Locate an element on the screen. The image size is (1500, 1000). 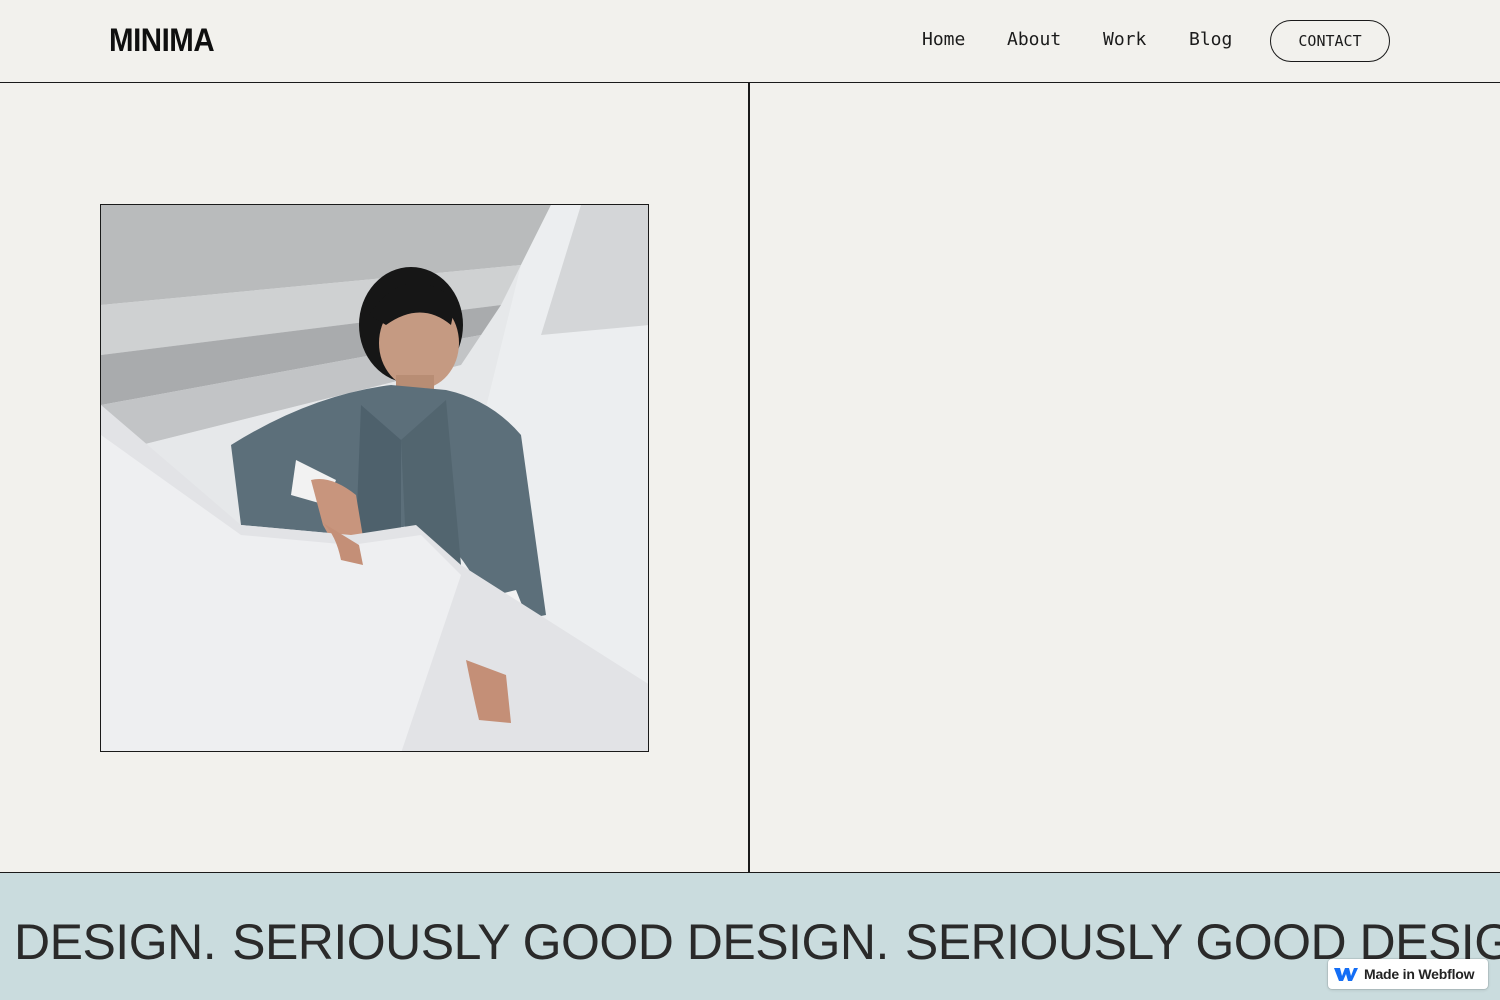
badge-label: Made in Webflow is located at coordinates (1419, 974).